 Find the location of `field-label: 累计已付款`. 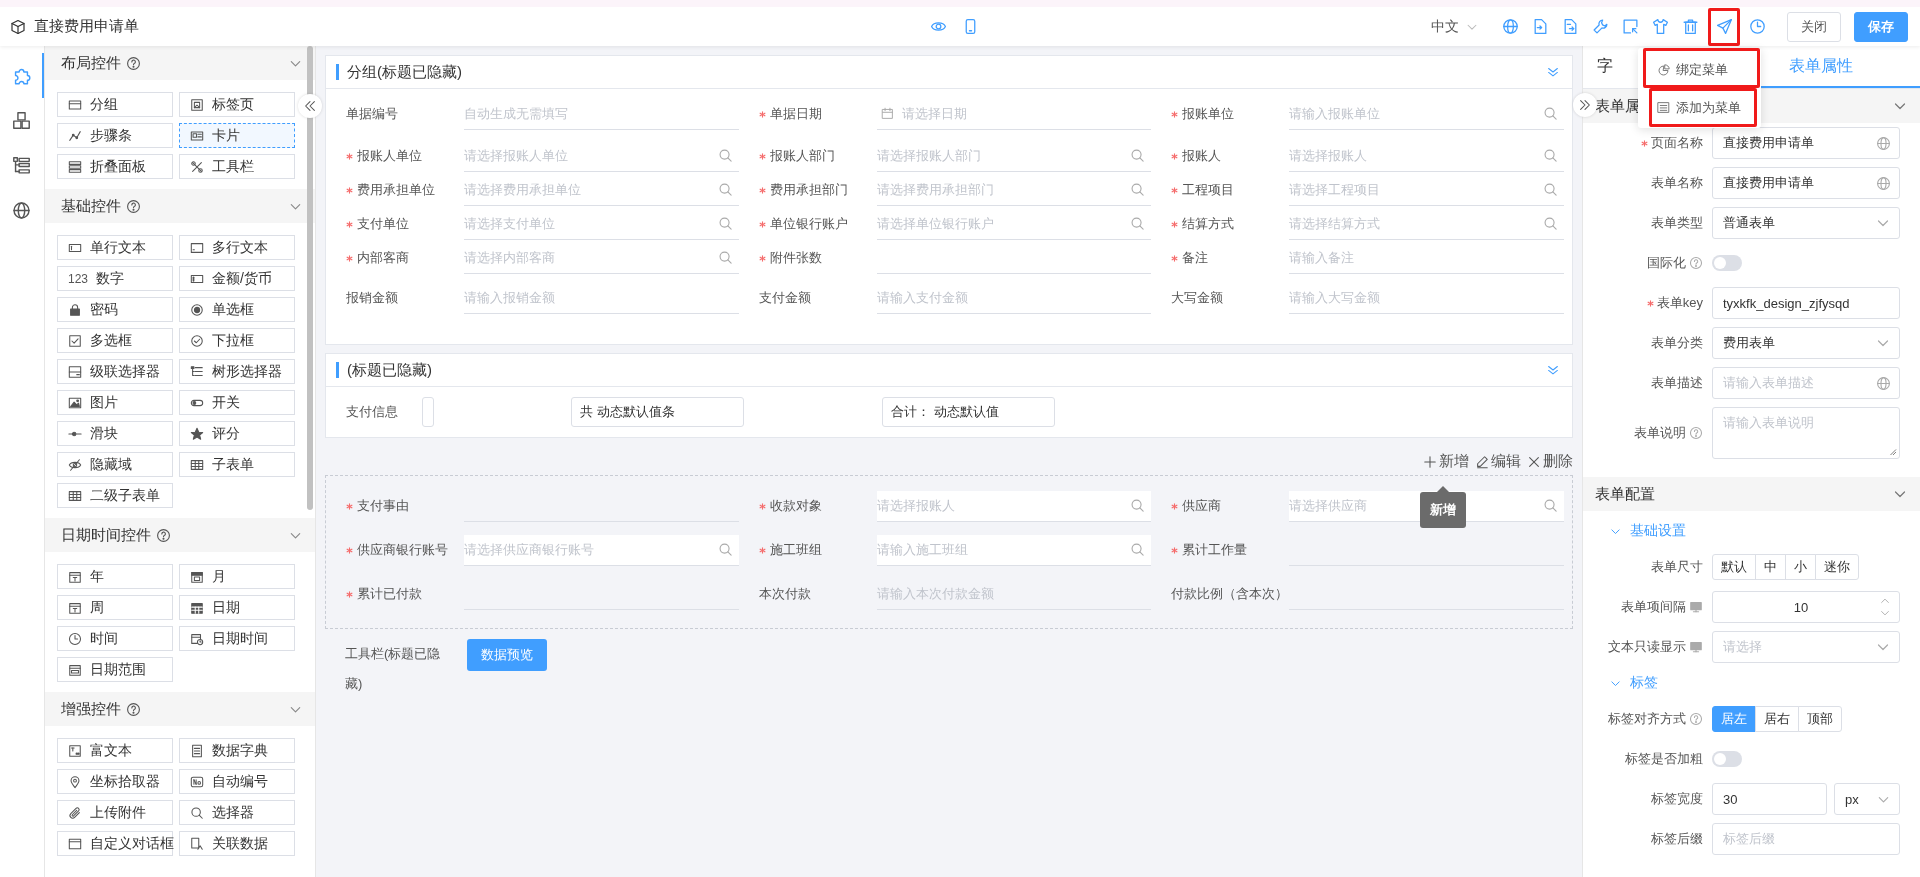

field-label: 累计已付款 is located at coordinates (405, 594).